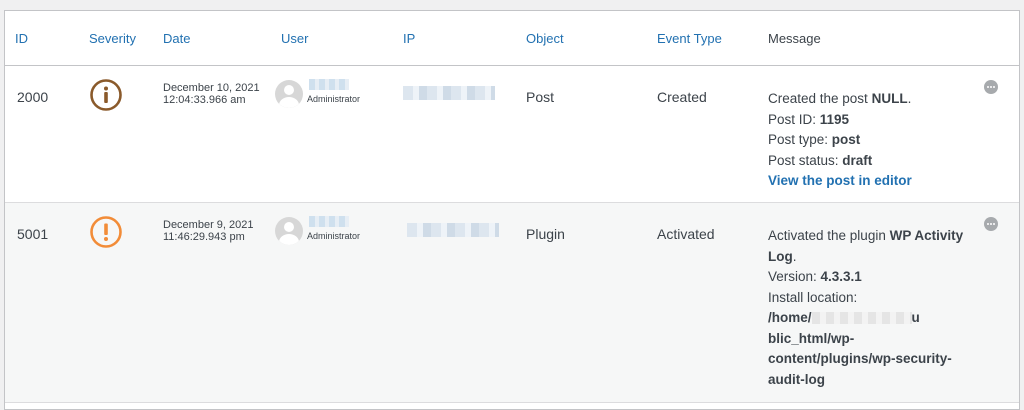  Describe the element at coordinates (106, 232) in the screenshot. I see `warning-icon` at that location.